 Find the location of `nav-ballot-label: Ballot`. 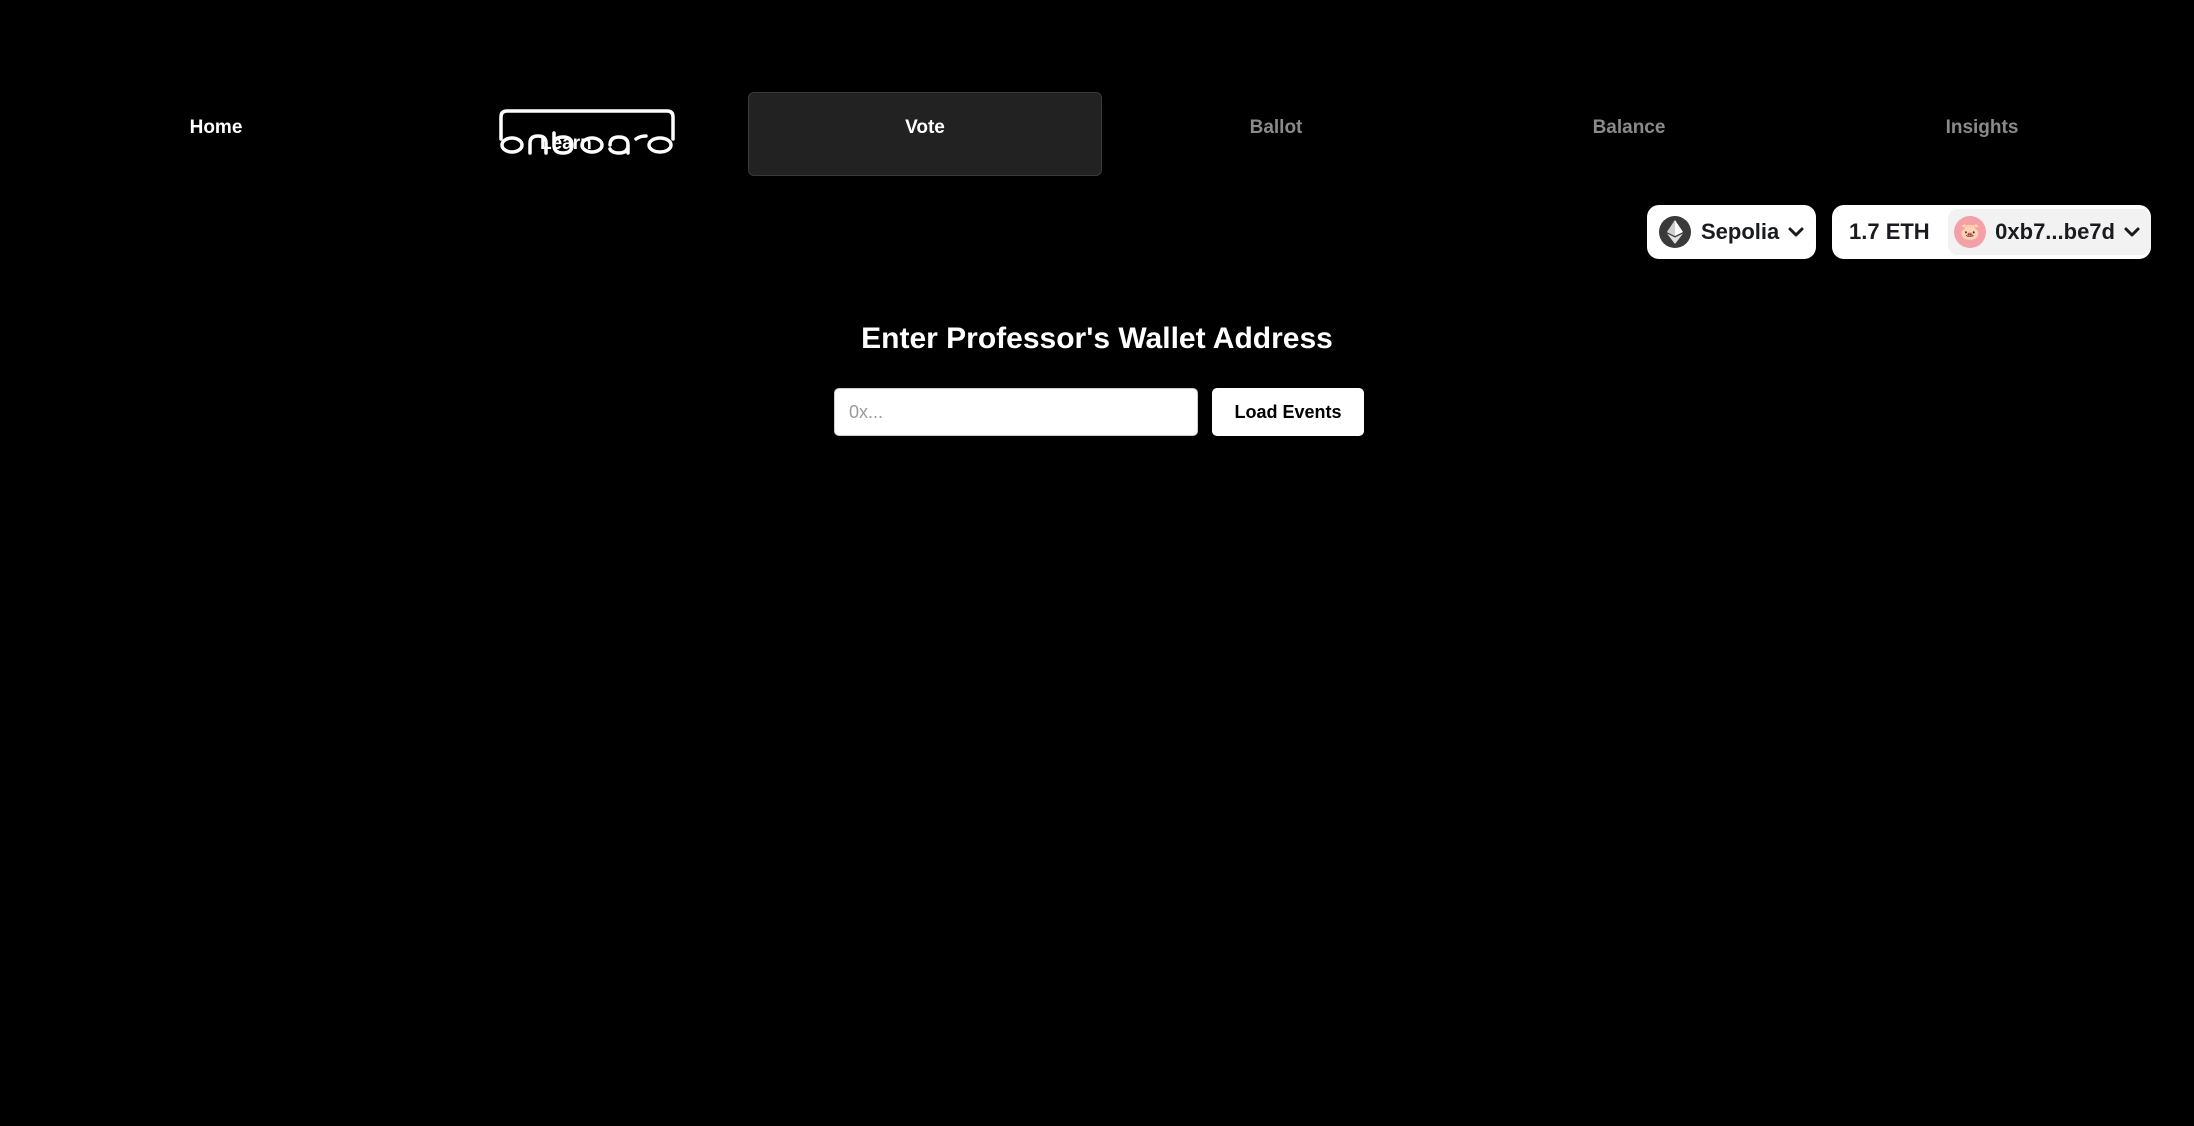

nav-ballot-label: Ballot is located at coordinates (1276, 127).